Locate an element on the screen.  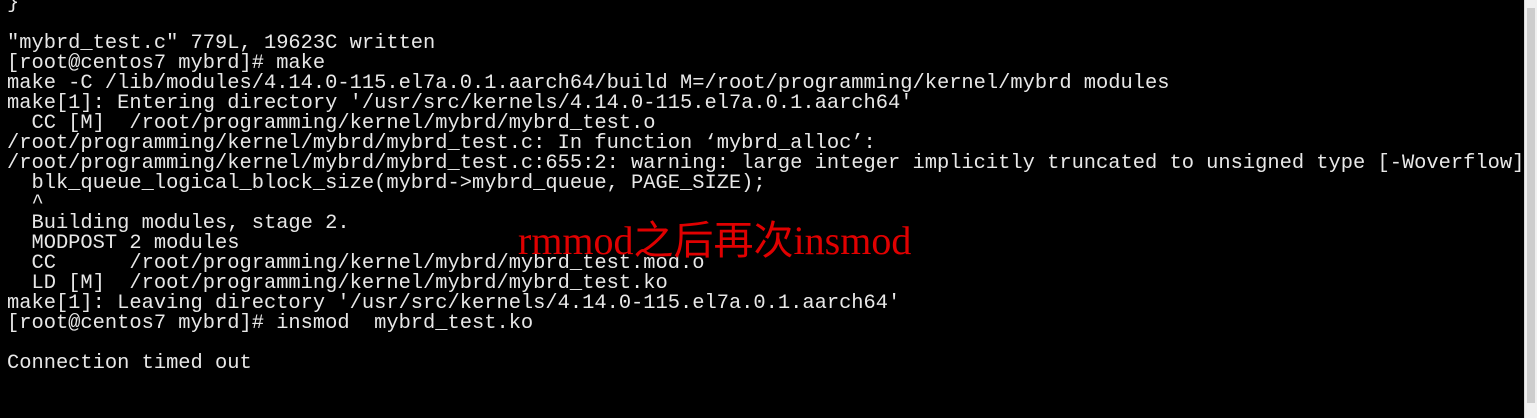
vertical-scrollbar is located at coordinates (1530, 209).